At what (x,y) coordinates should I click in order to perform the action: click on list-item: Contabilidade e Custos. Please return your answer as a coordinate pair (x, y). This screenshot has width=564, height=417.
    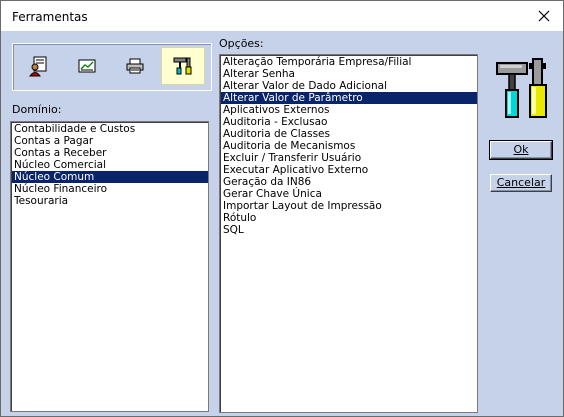
    Looking at the image, I should click on (110, 129).